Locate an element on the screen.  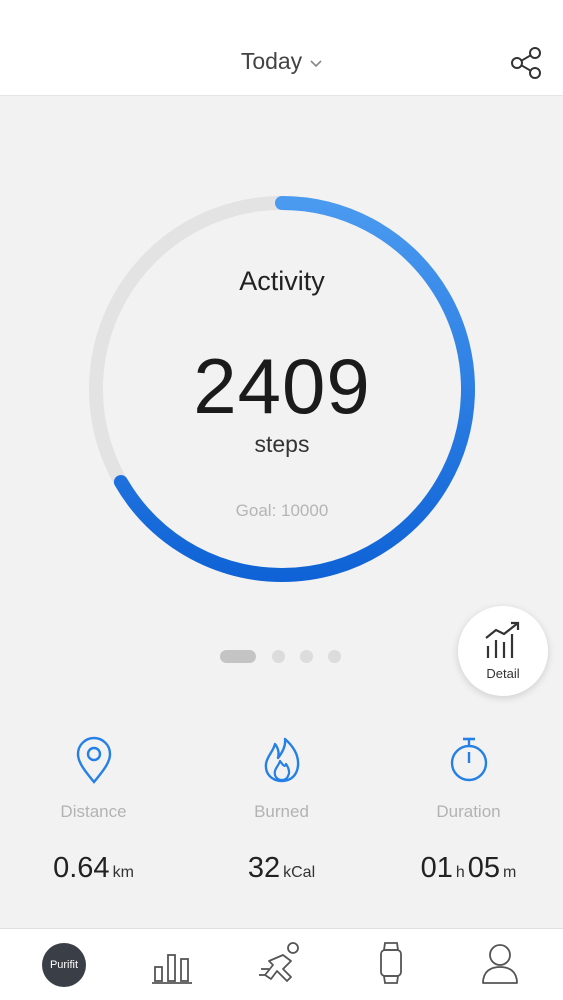
stat-duration-label: Duration is located at coordinates (468, 811).